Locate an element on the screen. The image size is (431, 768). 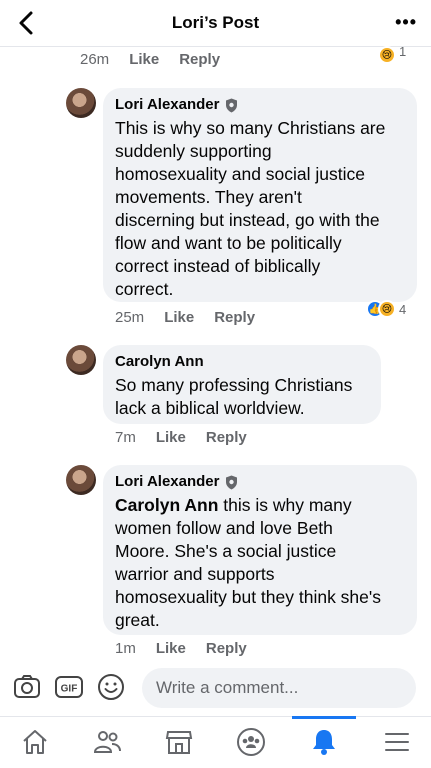
comment-time: 1m is located at coordinates (125, 648).